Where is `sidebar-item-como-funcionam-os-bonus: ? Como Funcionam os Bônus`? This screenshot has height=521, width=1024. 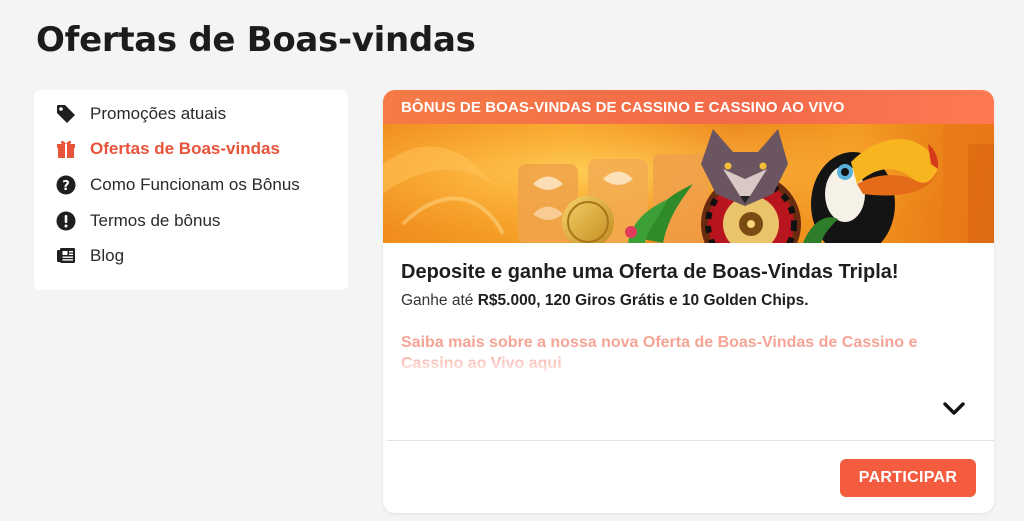
sidebar-item-como-funcionam-os-bonus: ? Como Funcionam os Bônus is located at coordinates (191, 185).